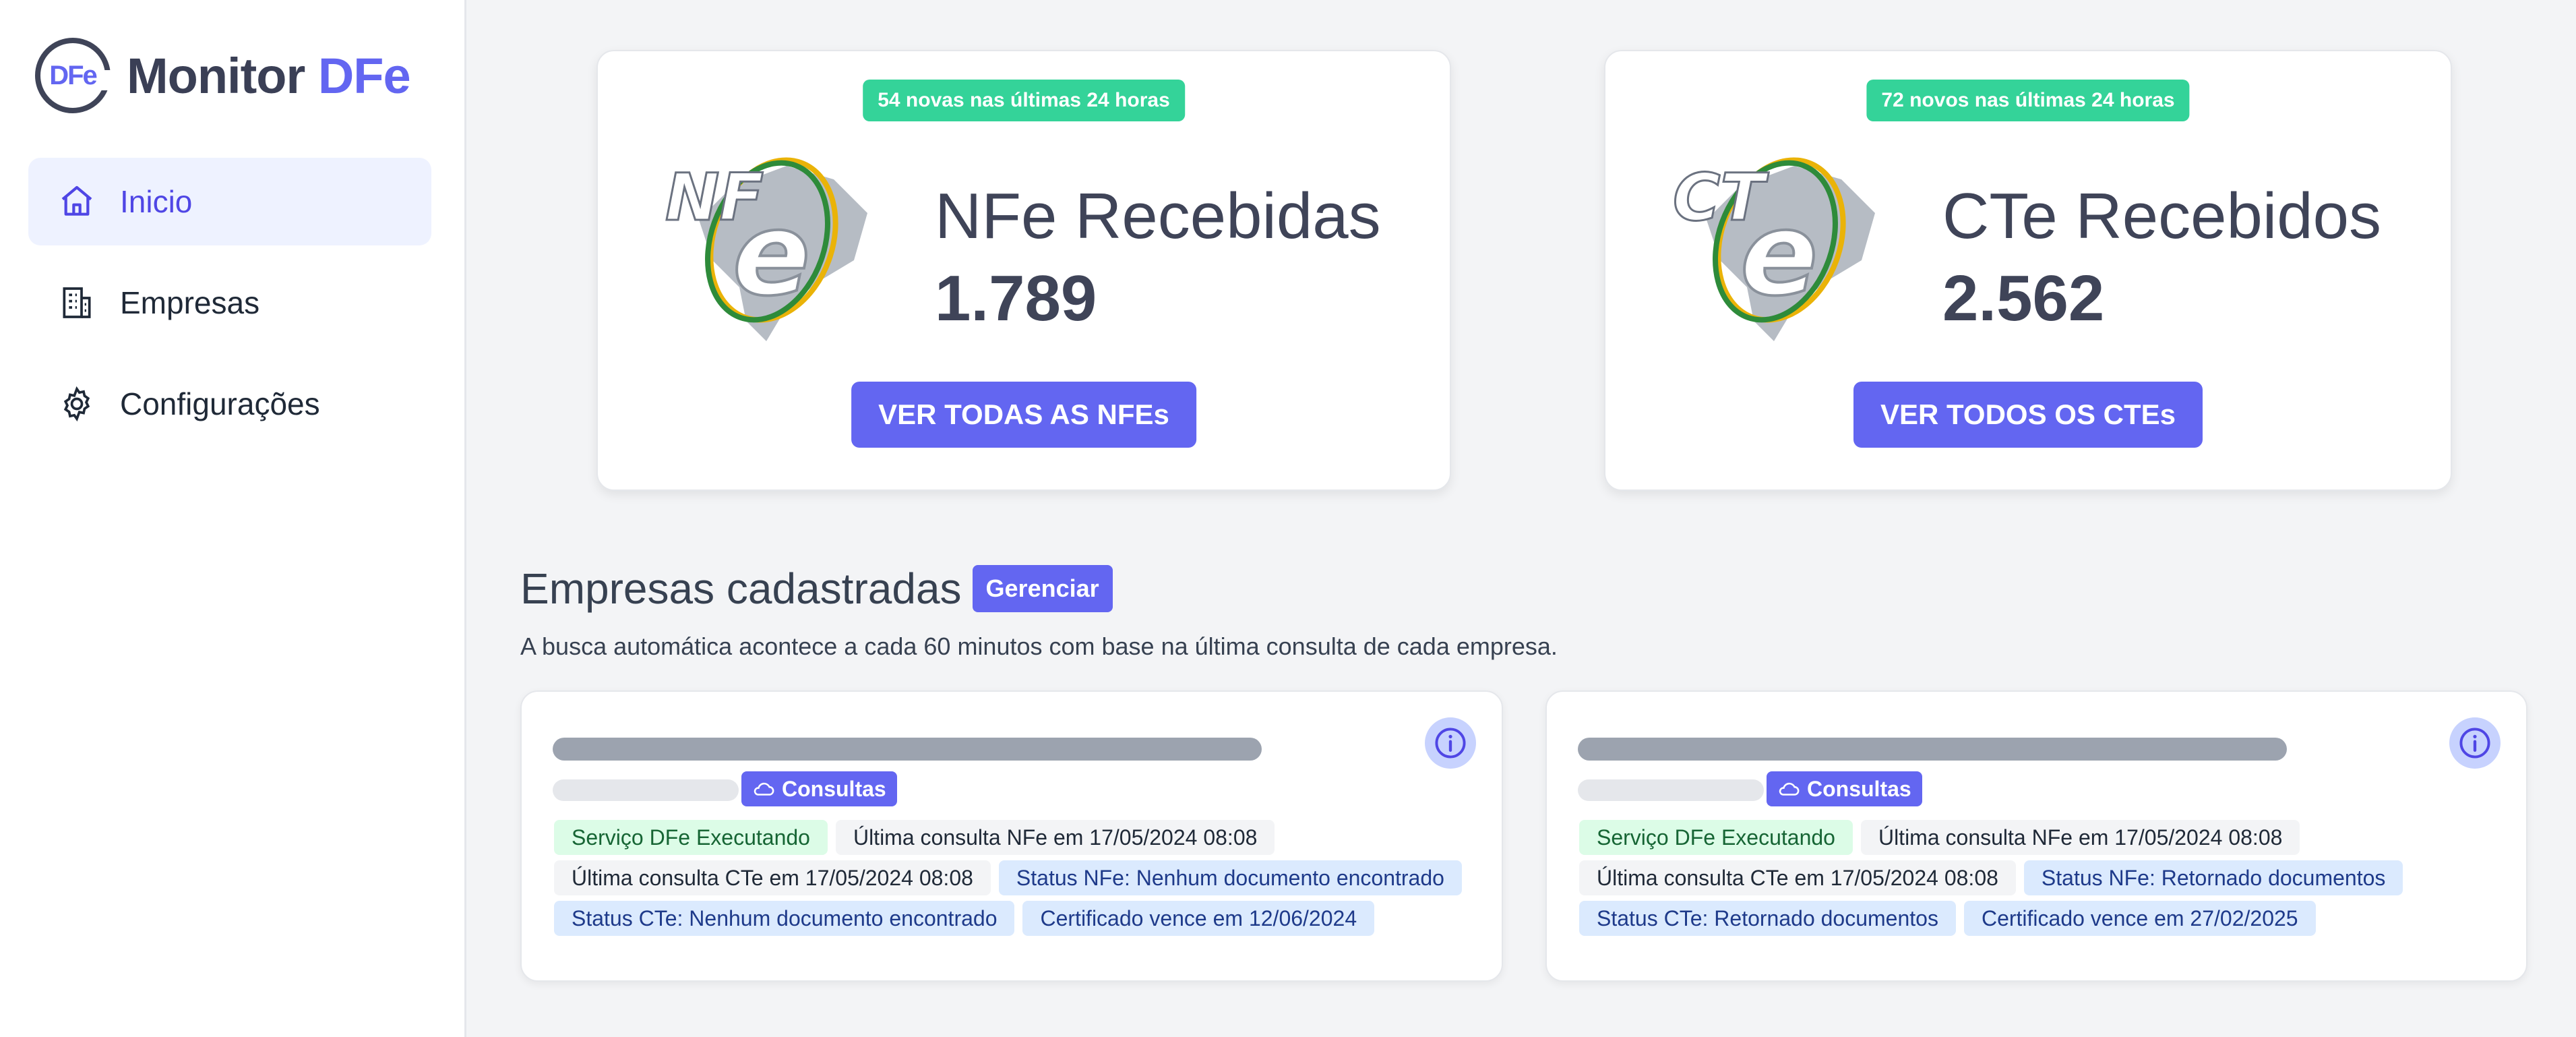 This screenshot has width=2576, height=1037. I want to click on certificate-expiry-tag: Certificado vence em 27/02/2025, so click(2139, 918).